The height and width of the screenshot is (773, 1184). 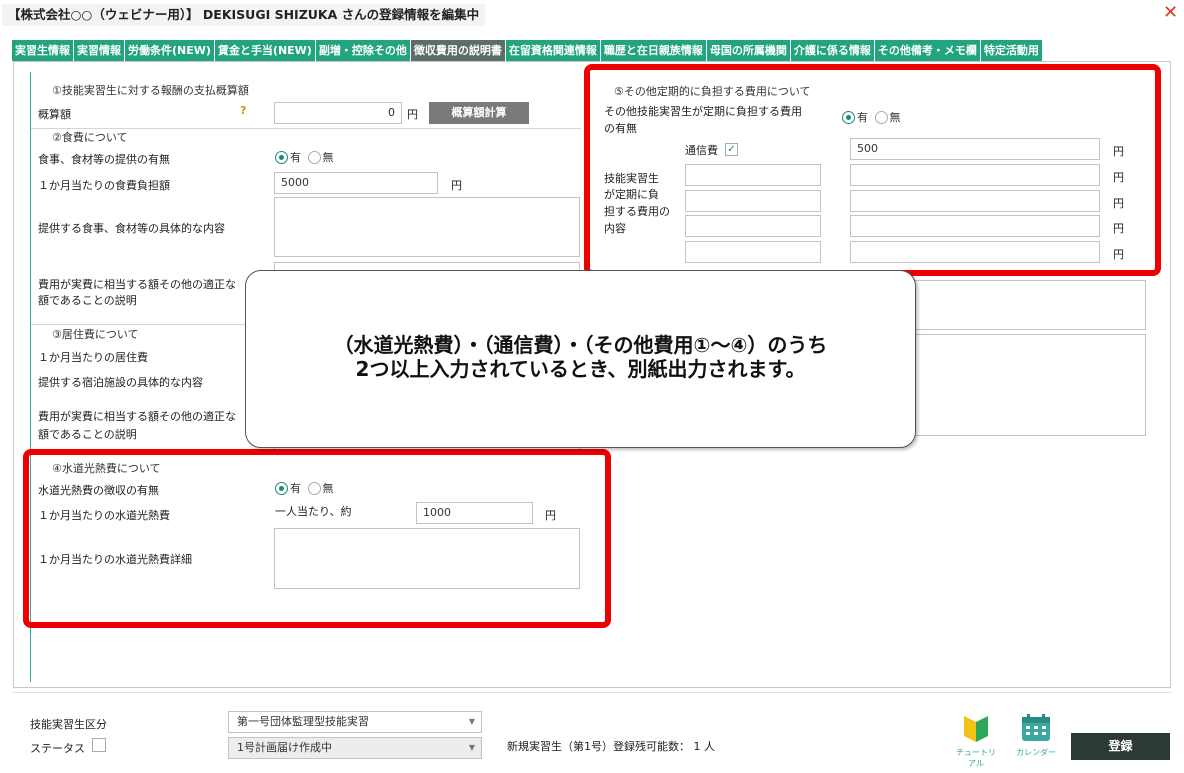 What do you see at coordinates (653, 50) in the screenshot?
I see `tab-career: 職歴と在日親族情報` at bounding box center [653, 50].